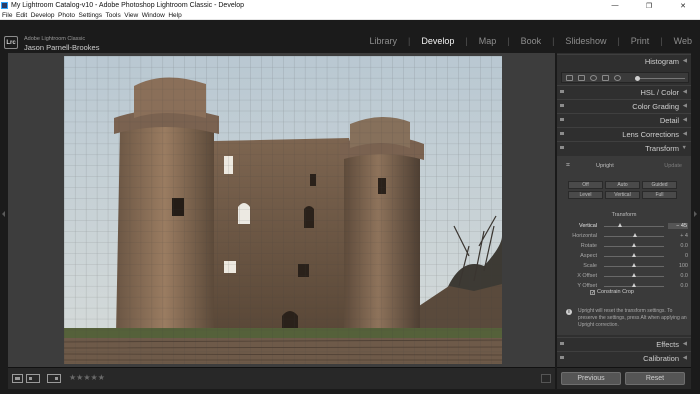  I want to click on upright-full-button: Full, so click(659, 195).